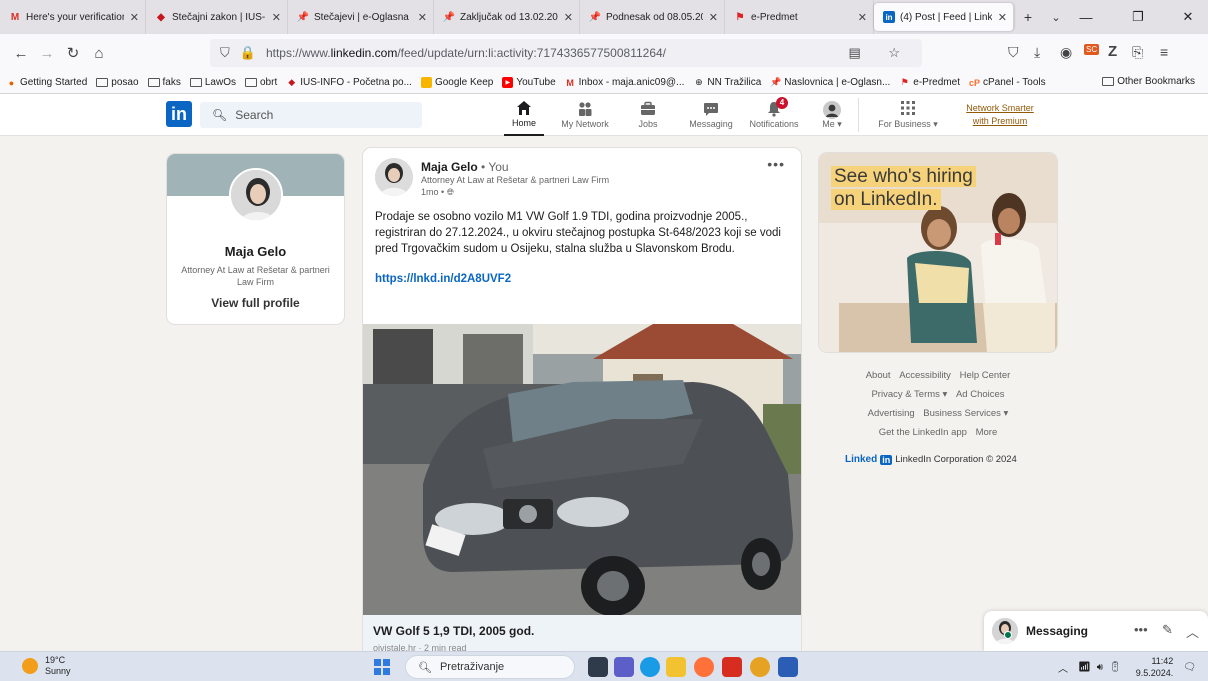 This screenshot has height=681, width=1208. Describe the element at coordinates (260, 82) in the screenshot. I see `bookmark-obrt: obrt` at that location.